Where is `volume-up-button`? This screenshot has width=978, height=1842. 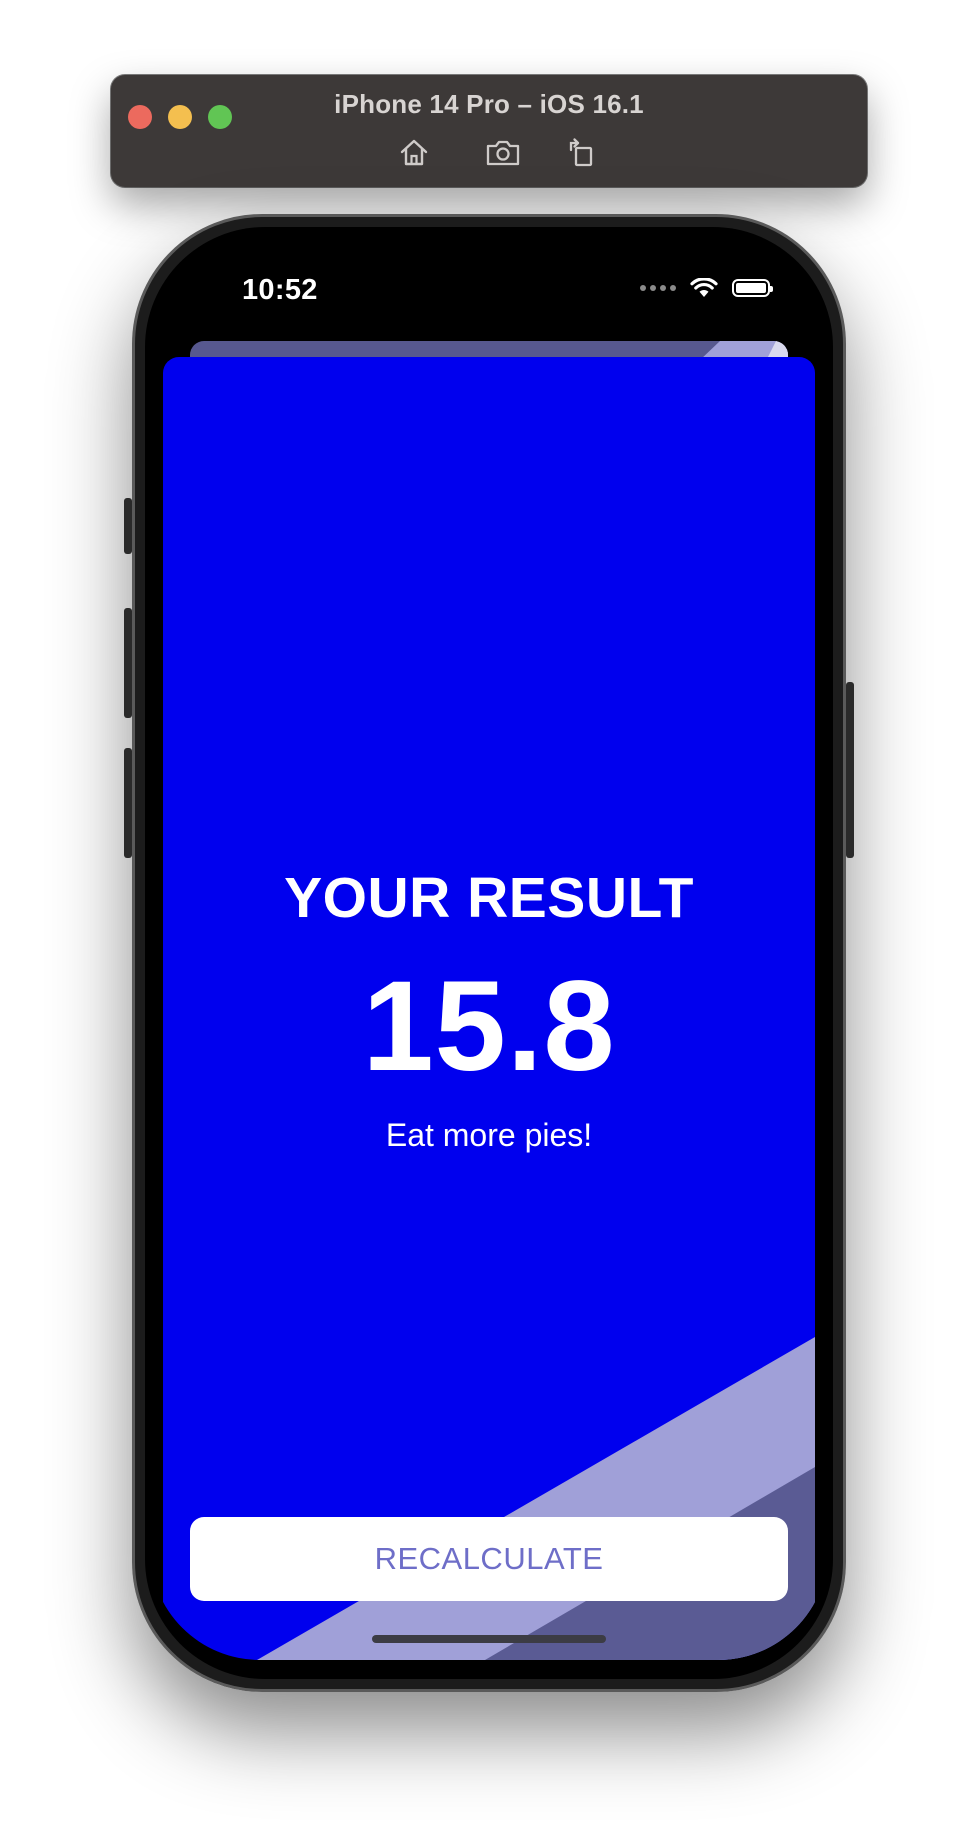 volume-up-button is located at coordinates (128, 663).